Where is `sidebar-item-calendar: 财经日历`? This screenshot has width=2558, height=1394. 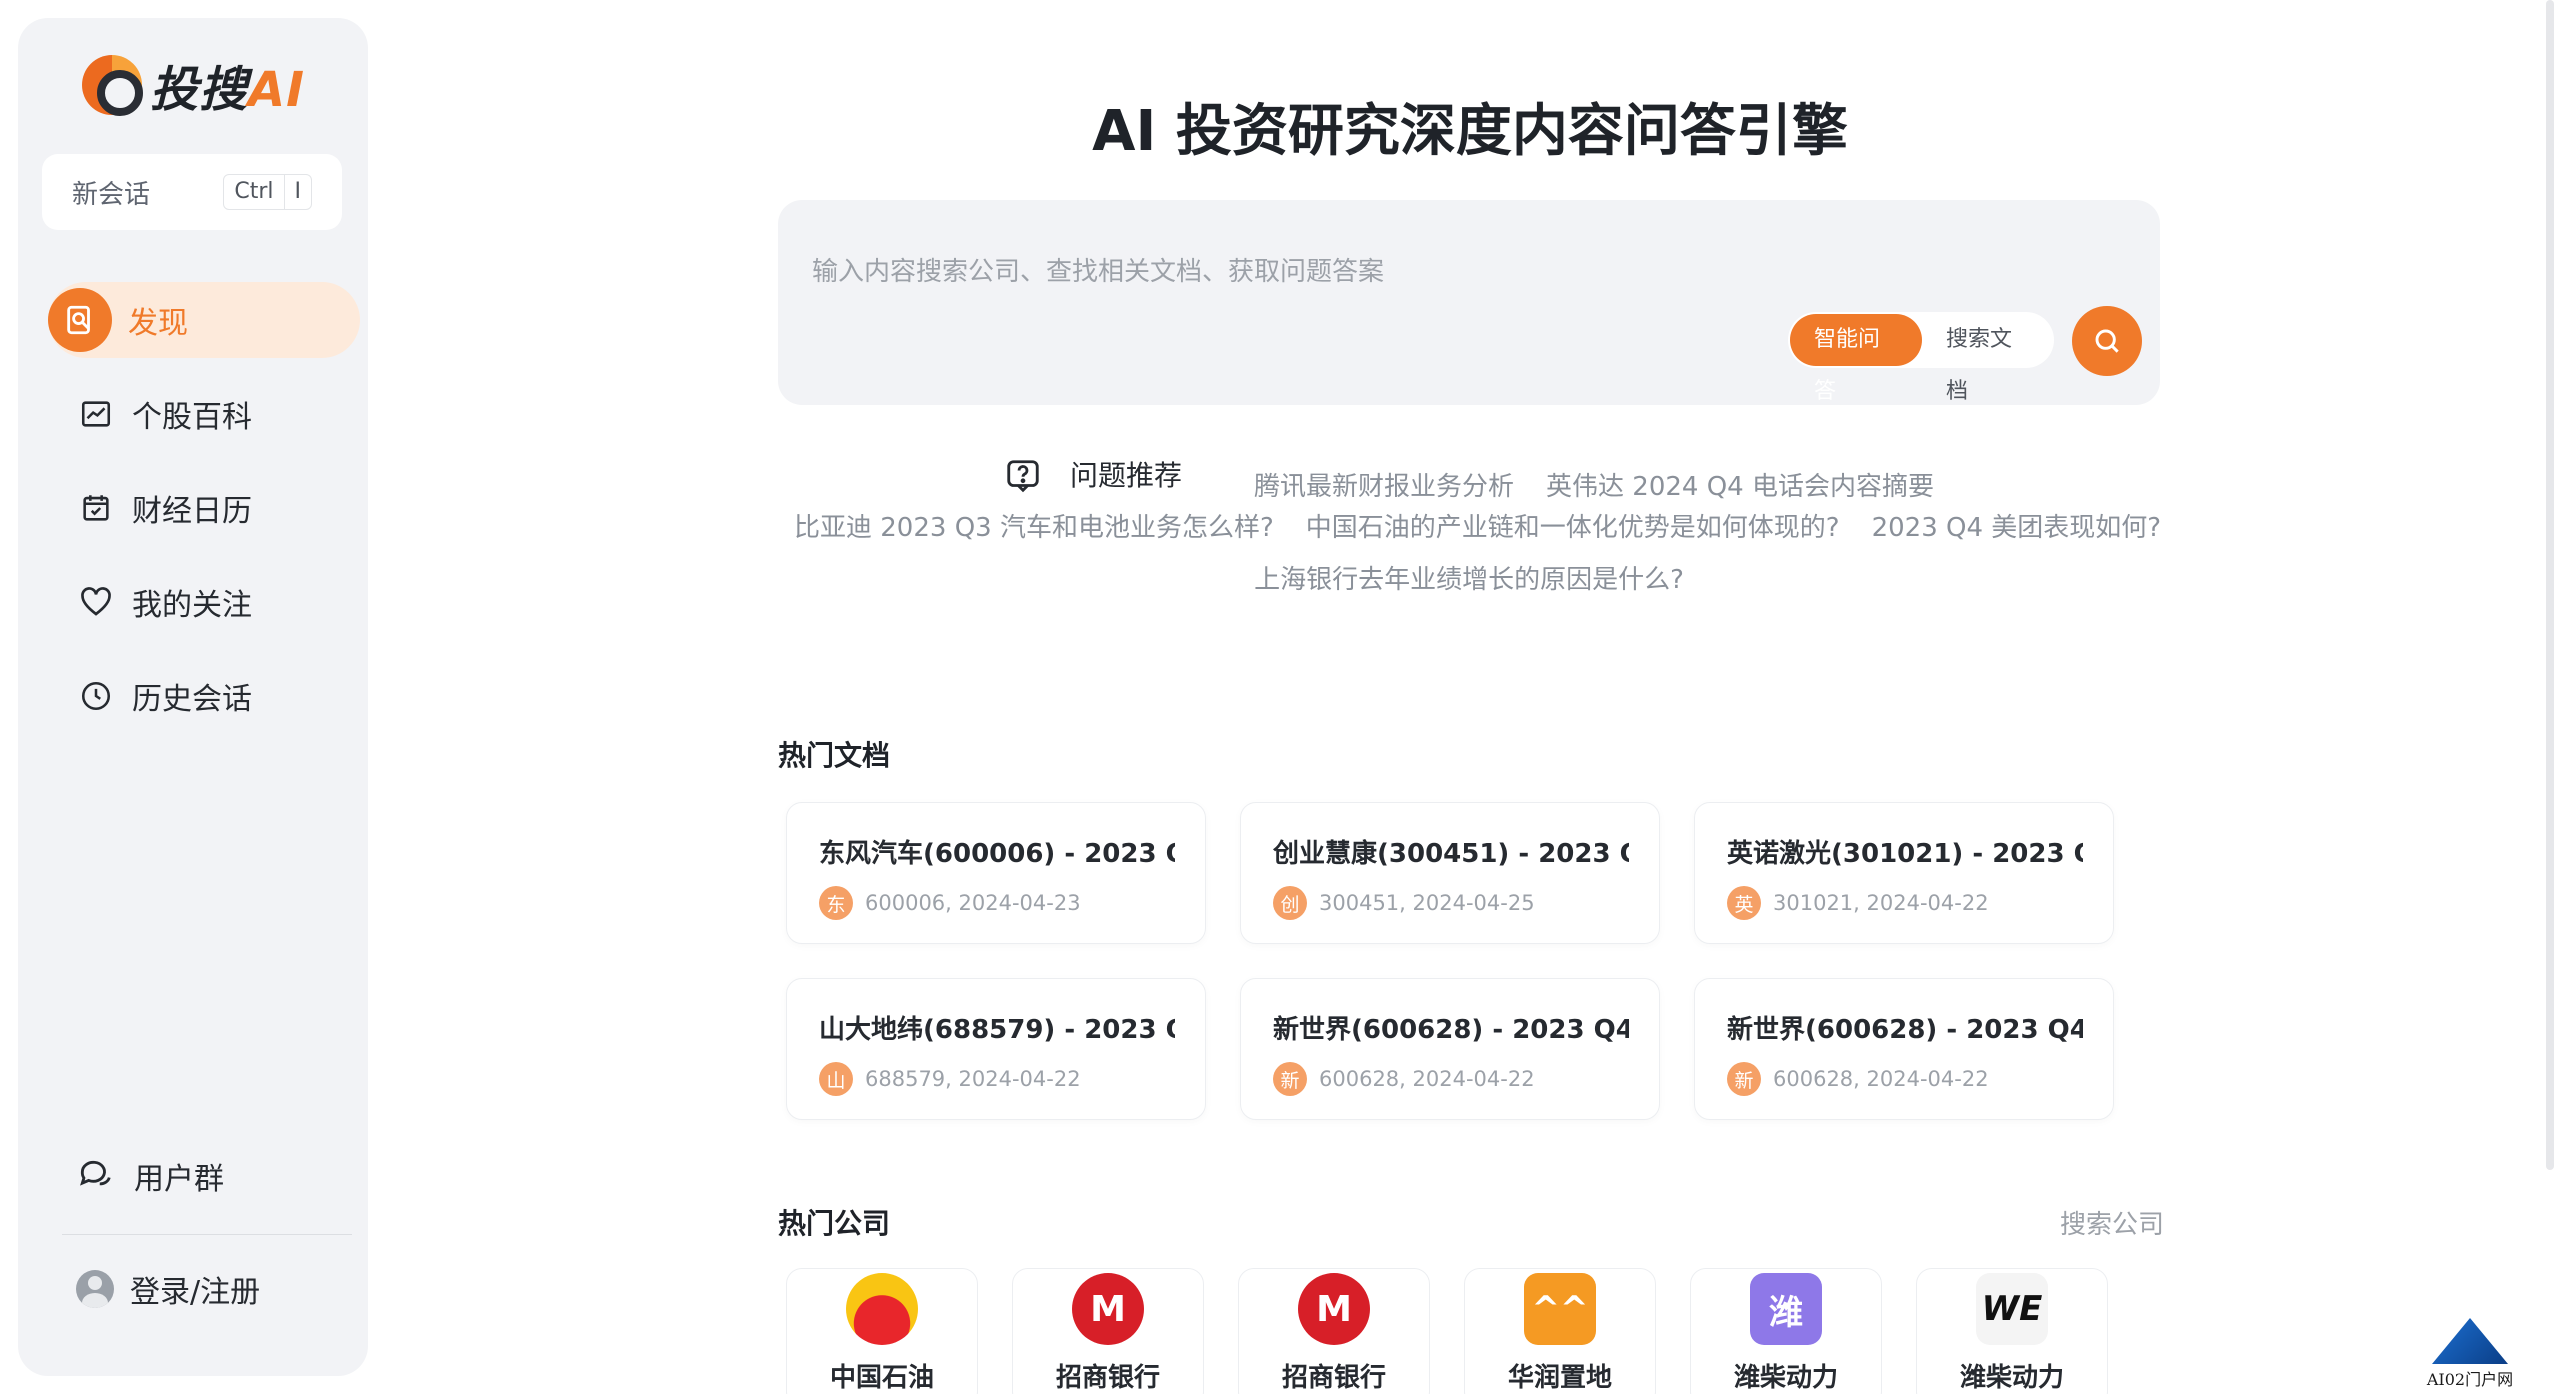 sidebar-item-calendar: 财经日历 is located at coordinates (204, 508).